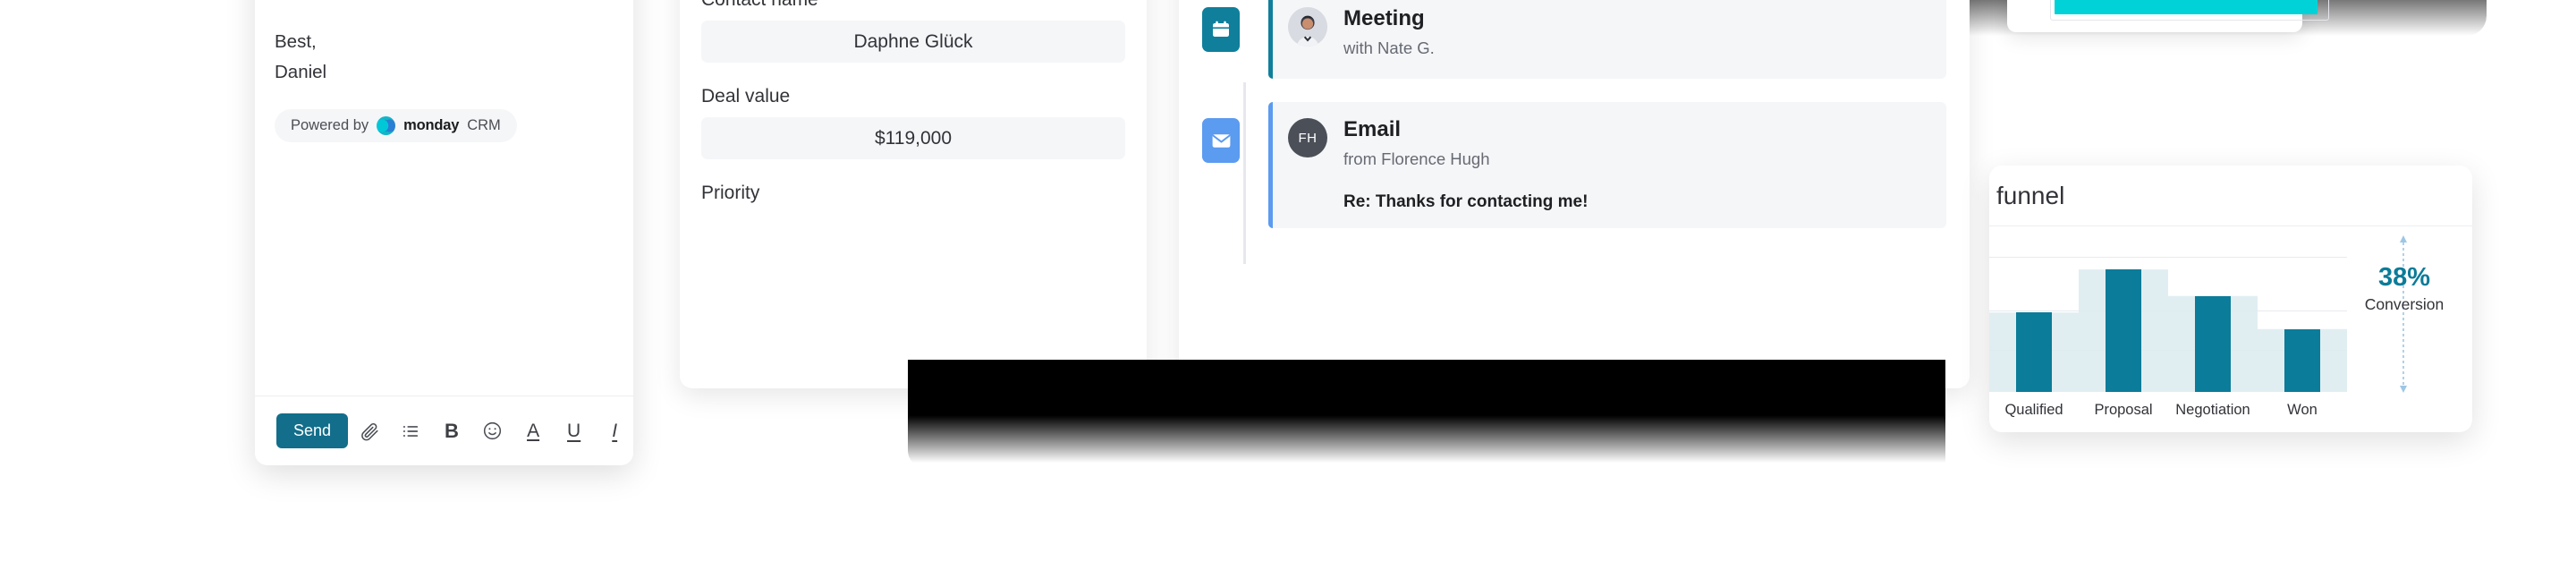 The height and width of the screenshot is (587, 2576). I want to click on avatar: FH, so click(1307, 137).